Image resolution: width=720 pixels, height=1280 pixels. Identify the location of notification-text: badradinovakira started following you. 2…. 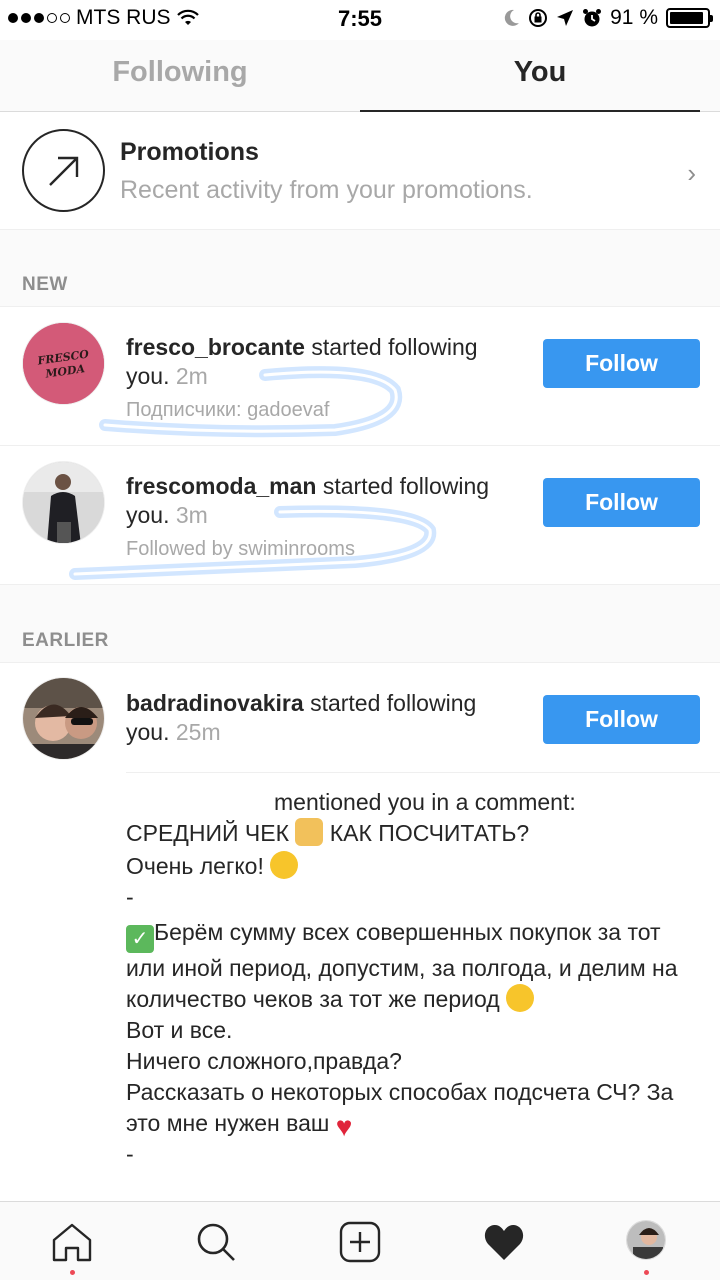
(326, 718).